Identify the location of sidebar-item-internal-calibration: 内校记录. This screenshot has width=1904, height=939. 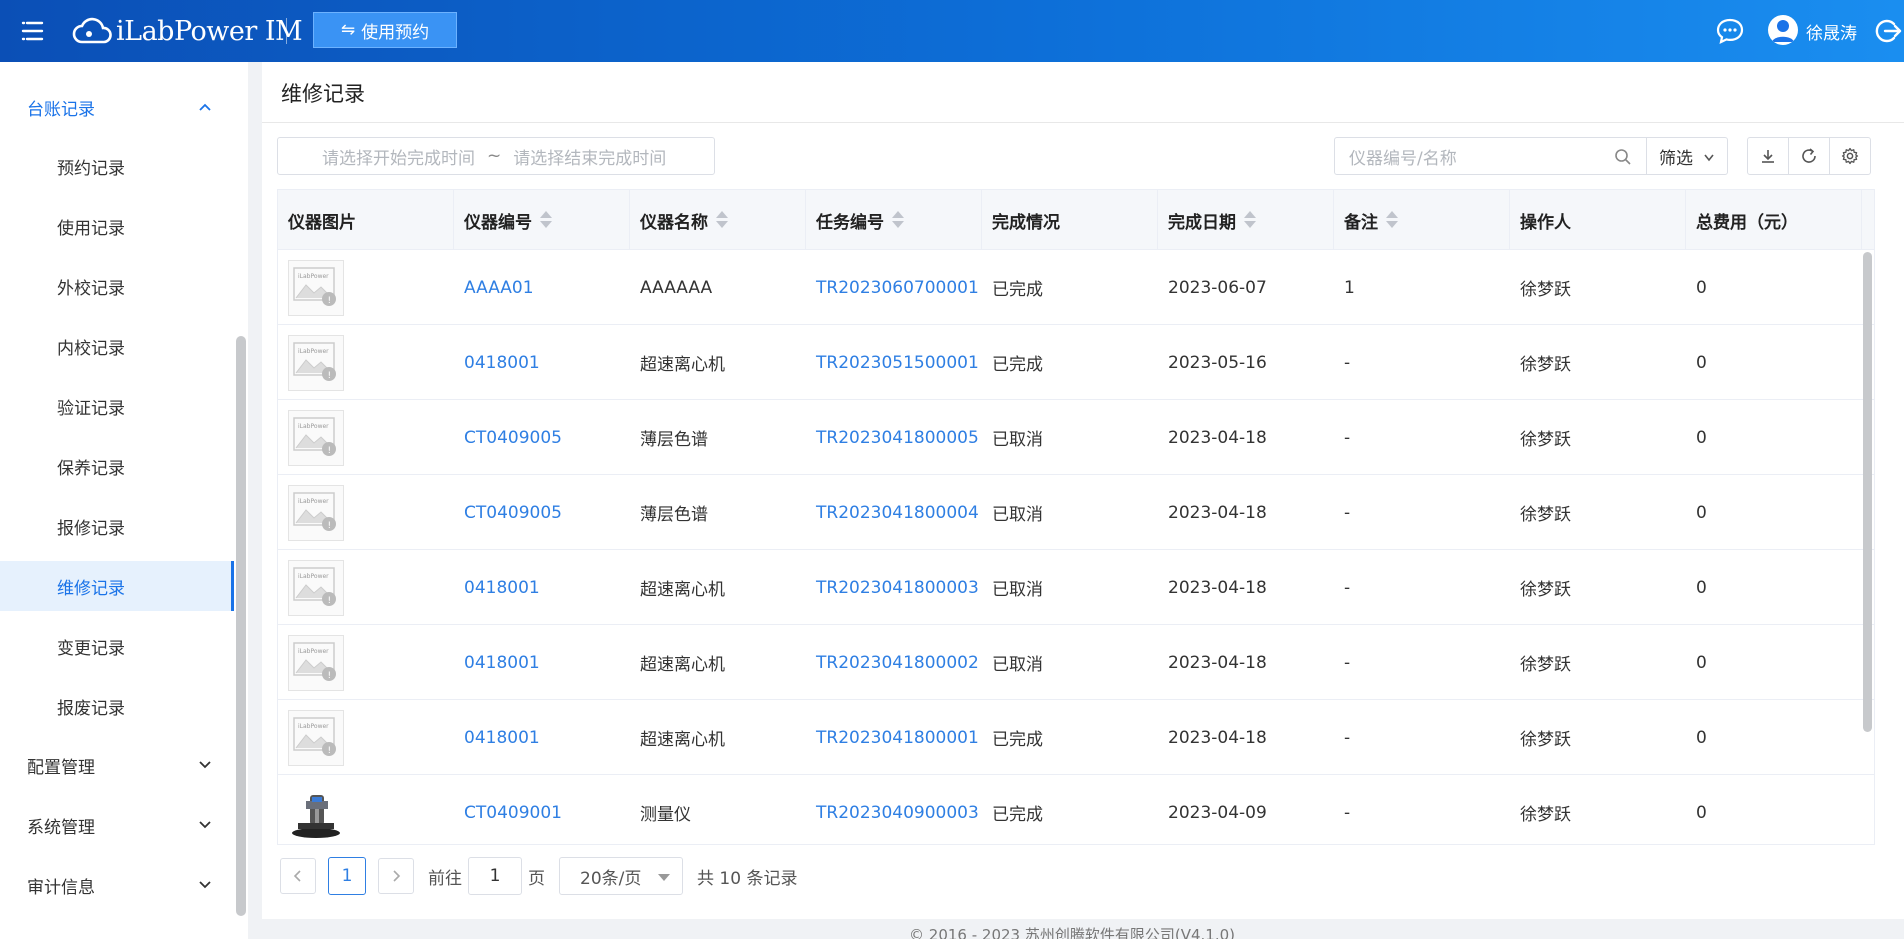
(117, 346).